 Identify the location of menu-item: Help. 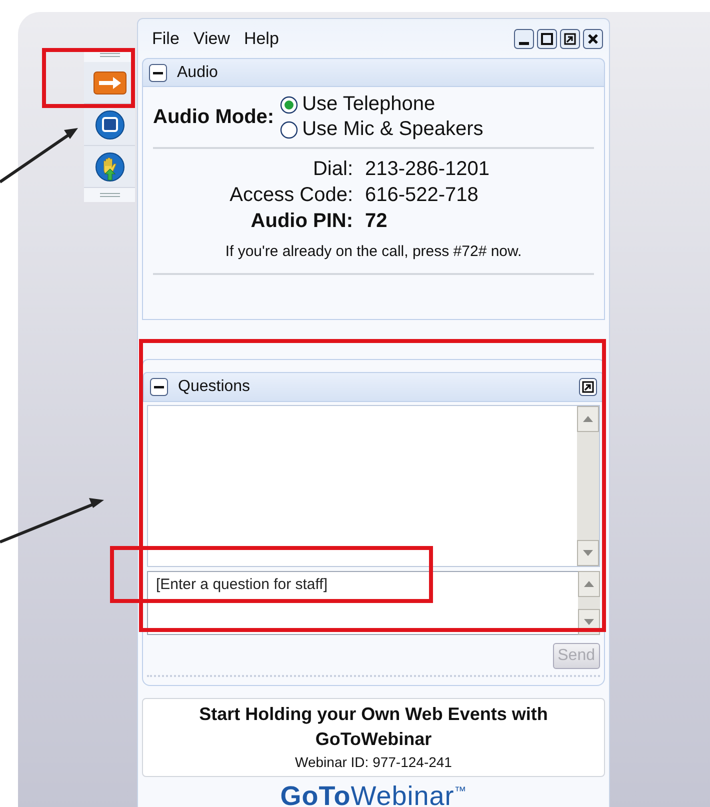
(261, 38).